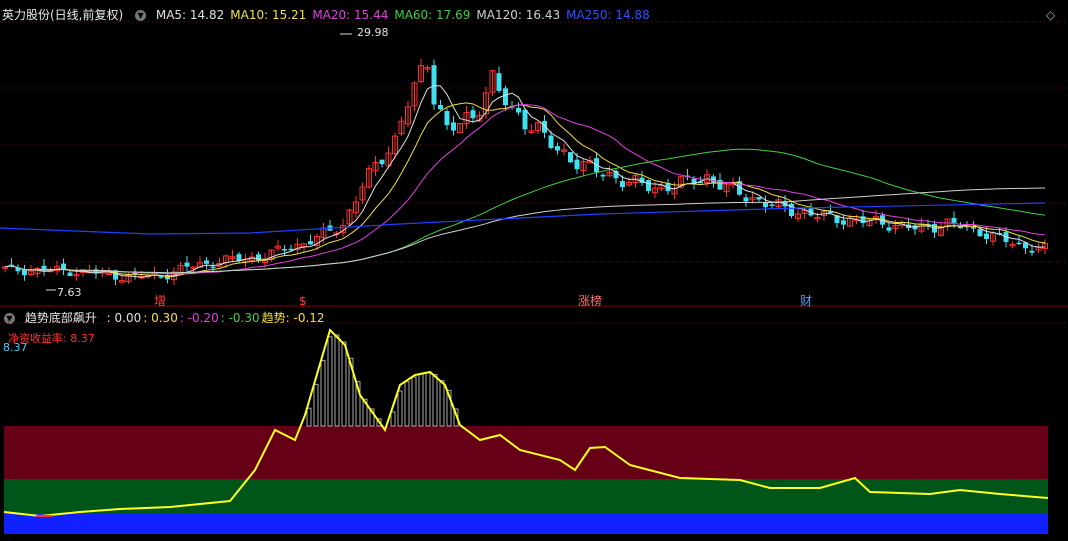 This screenshot has height=541, width=1068. Describe the element at coordinates (160, 301) in the screenshot. I see `event-tag: 增` at that location.